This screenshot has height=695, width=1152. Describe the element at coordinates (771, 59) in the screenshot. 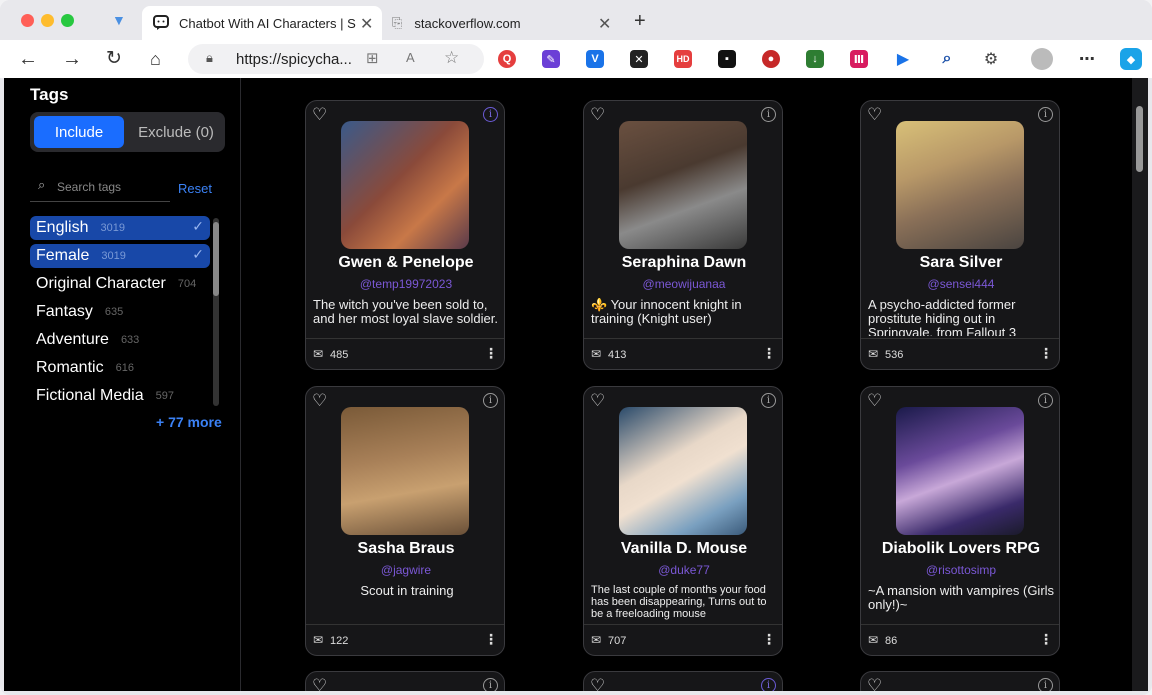

I see `extension-record-icon: ●` at that location.